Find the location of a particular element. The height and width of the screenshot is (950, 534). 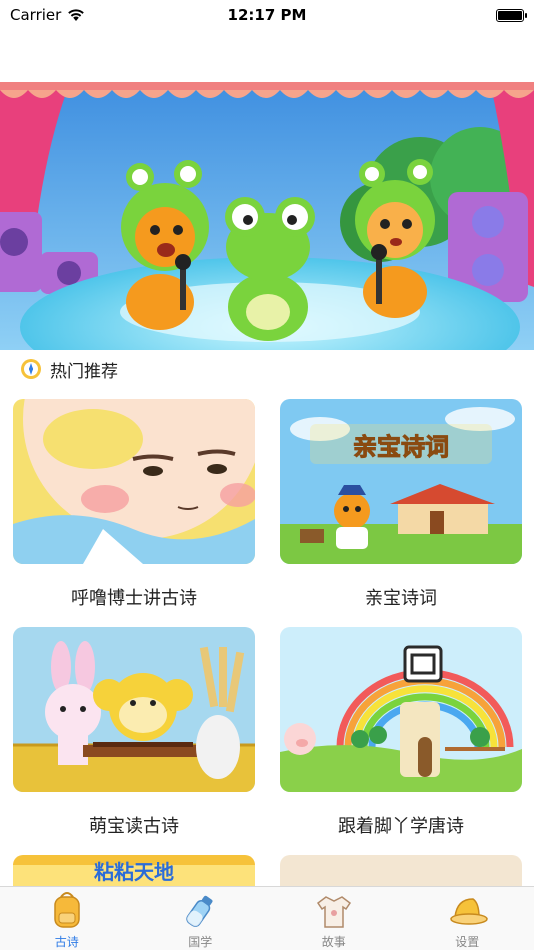

card-image-title: 亲宝诗词 is located at coordinates (401, 447).